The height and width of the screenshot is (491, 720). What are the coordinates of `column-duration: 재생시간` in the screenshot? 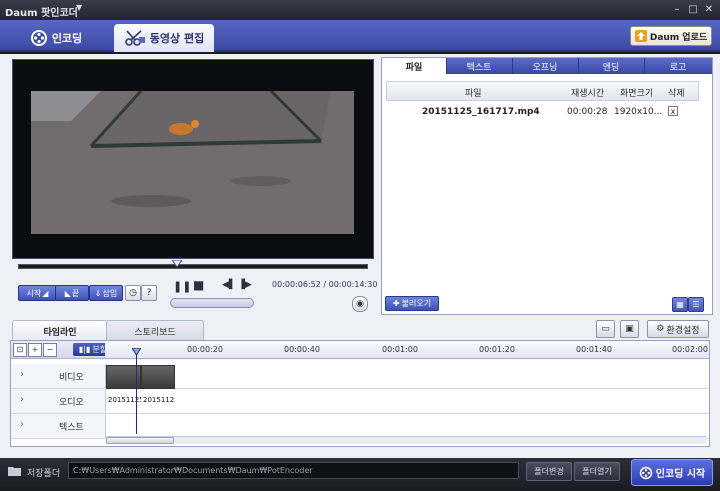 It's located at (588, 94).